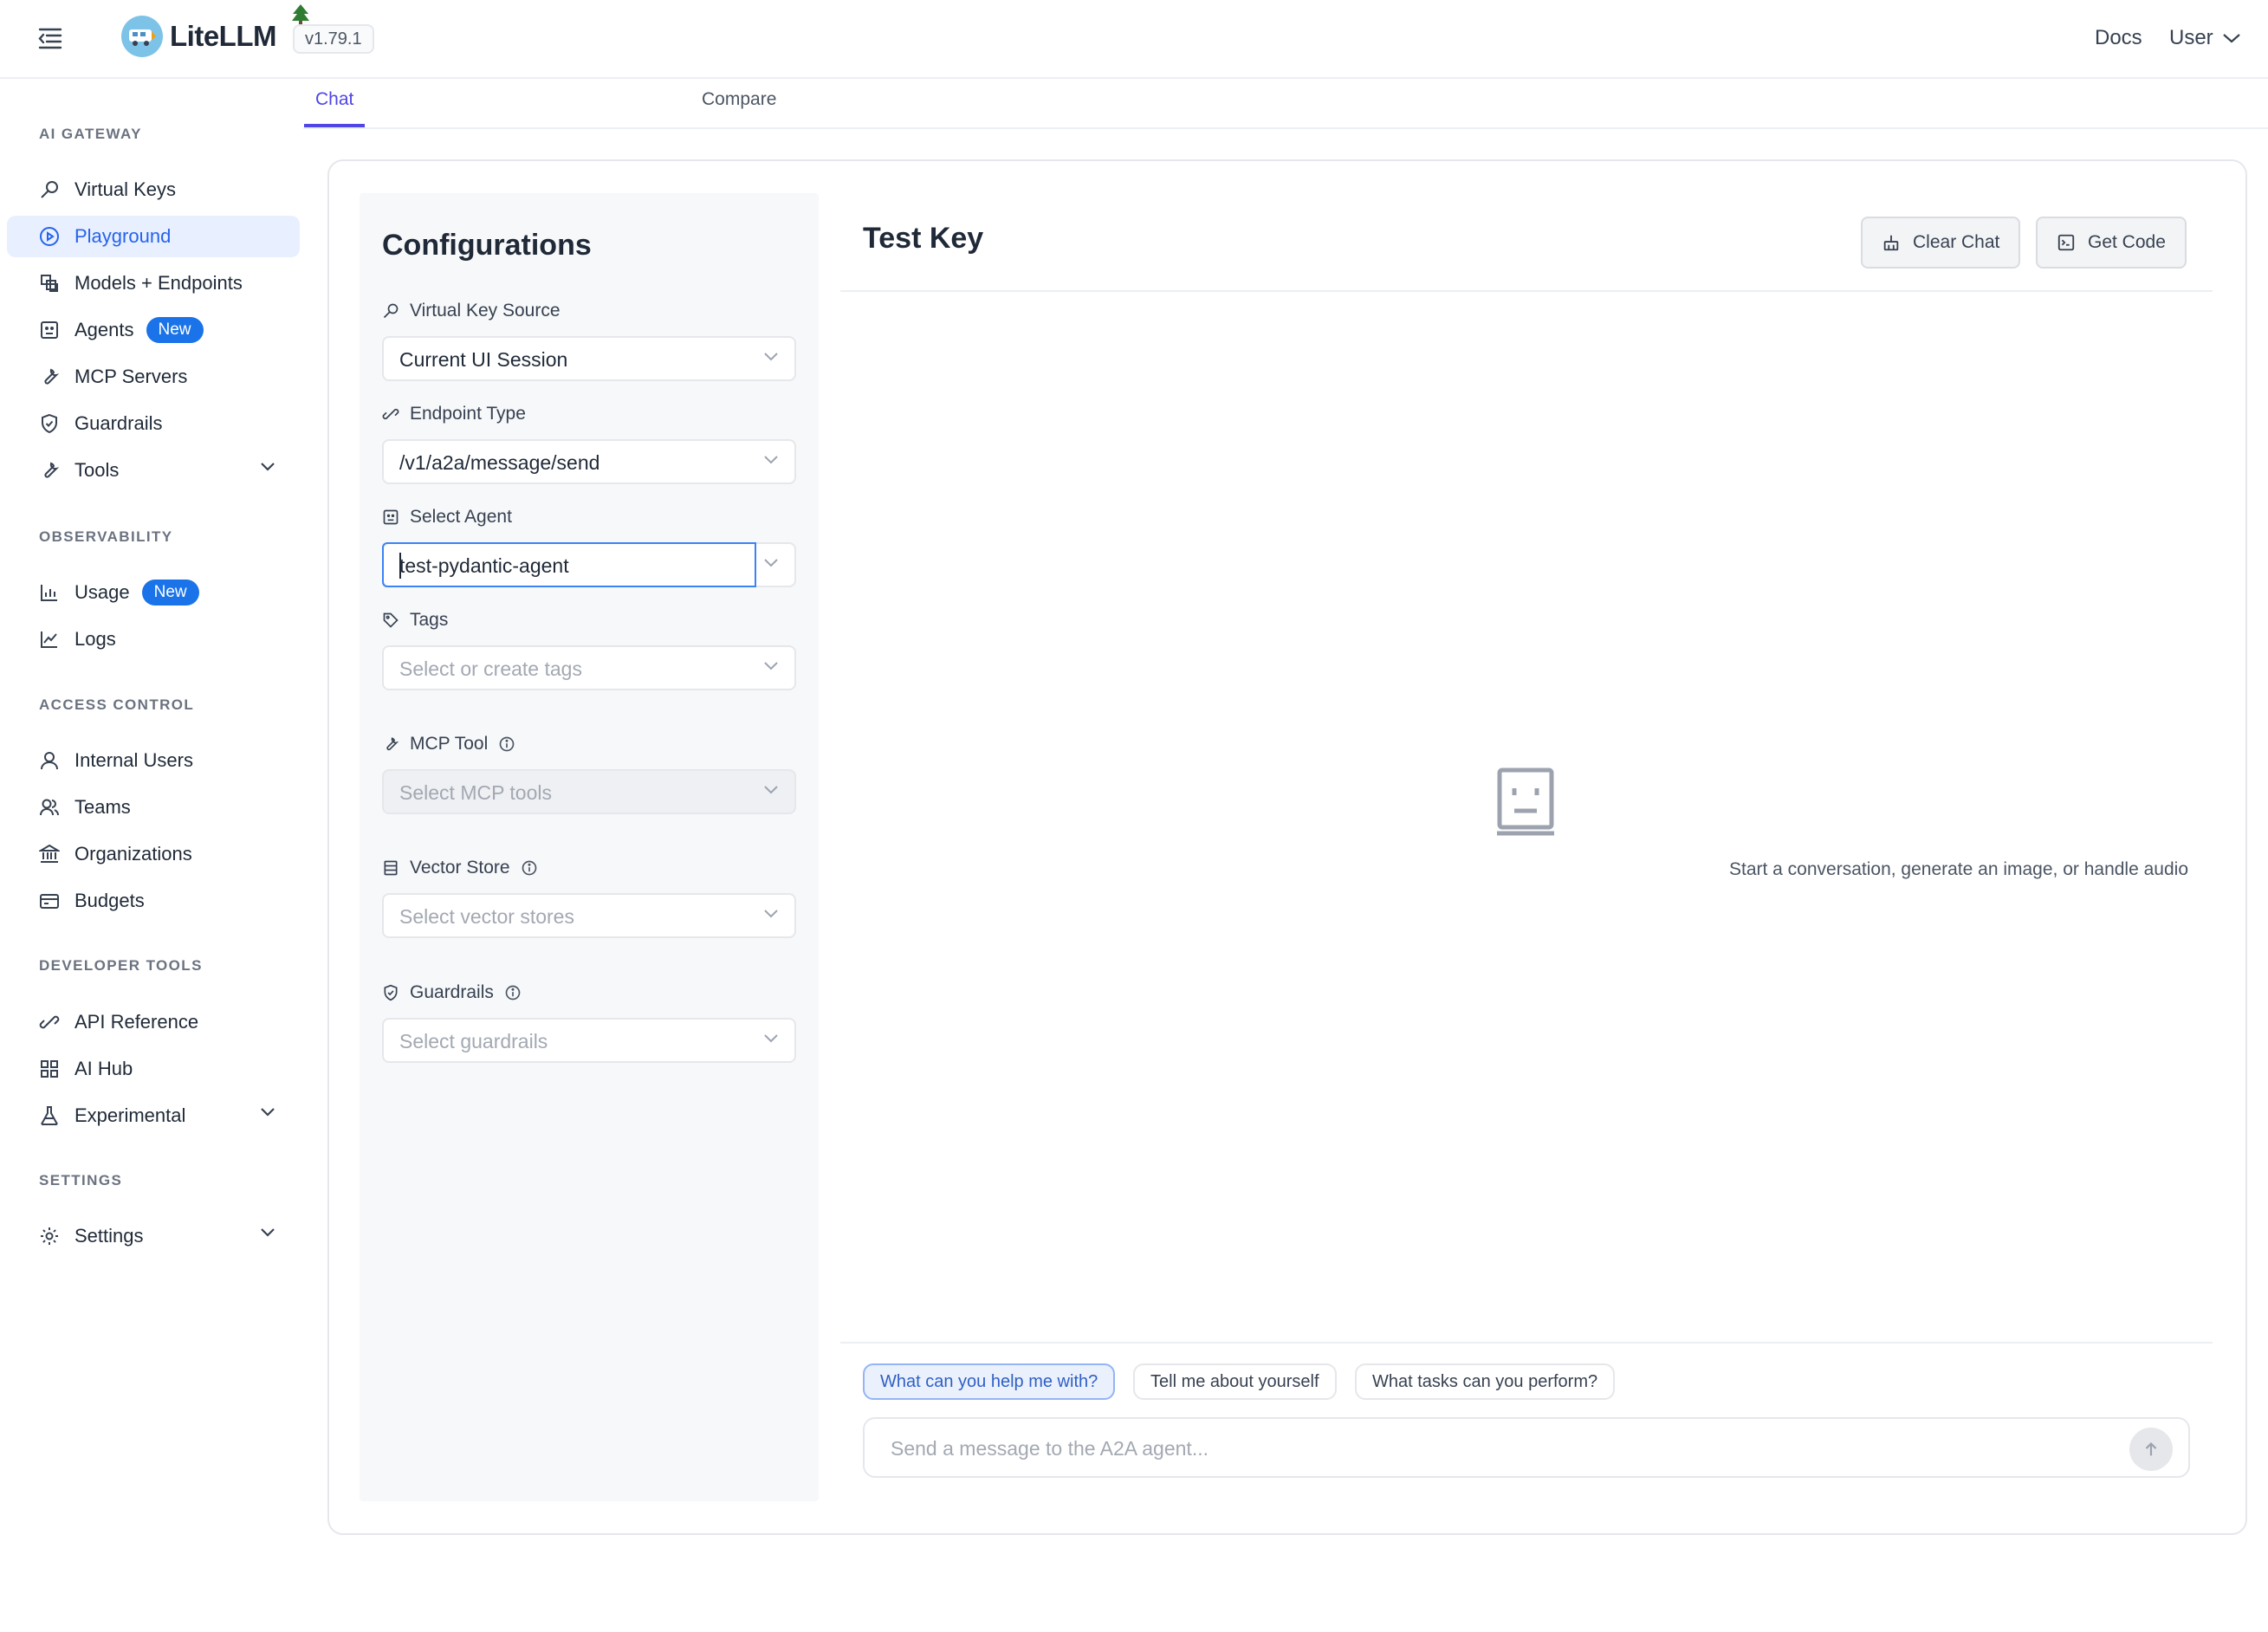 The width and height of the screenshot is (2268, 1632). Describe the element at coordinates (81, 1180) in the screenshot. I see `section-title-settings: SETTINGS` at that location.